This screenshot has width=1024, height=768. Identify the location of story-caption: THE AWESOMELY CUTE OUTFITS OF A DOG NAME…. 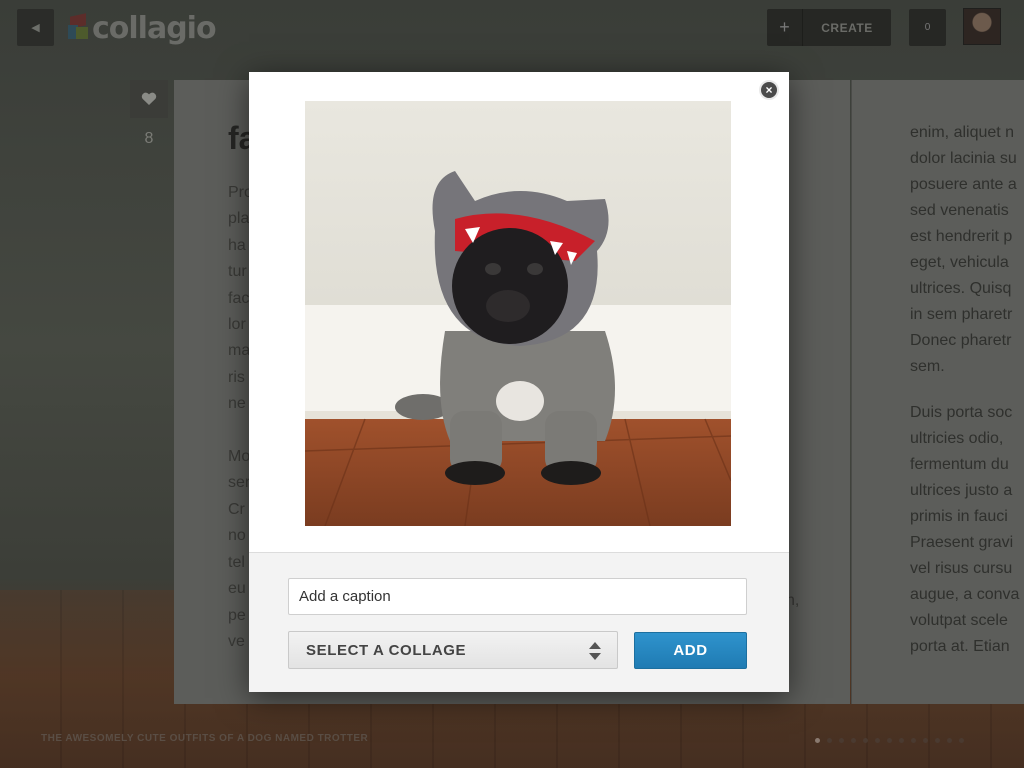
(205, 738).